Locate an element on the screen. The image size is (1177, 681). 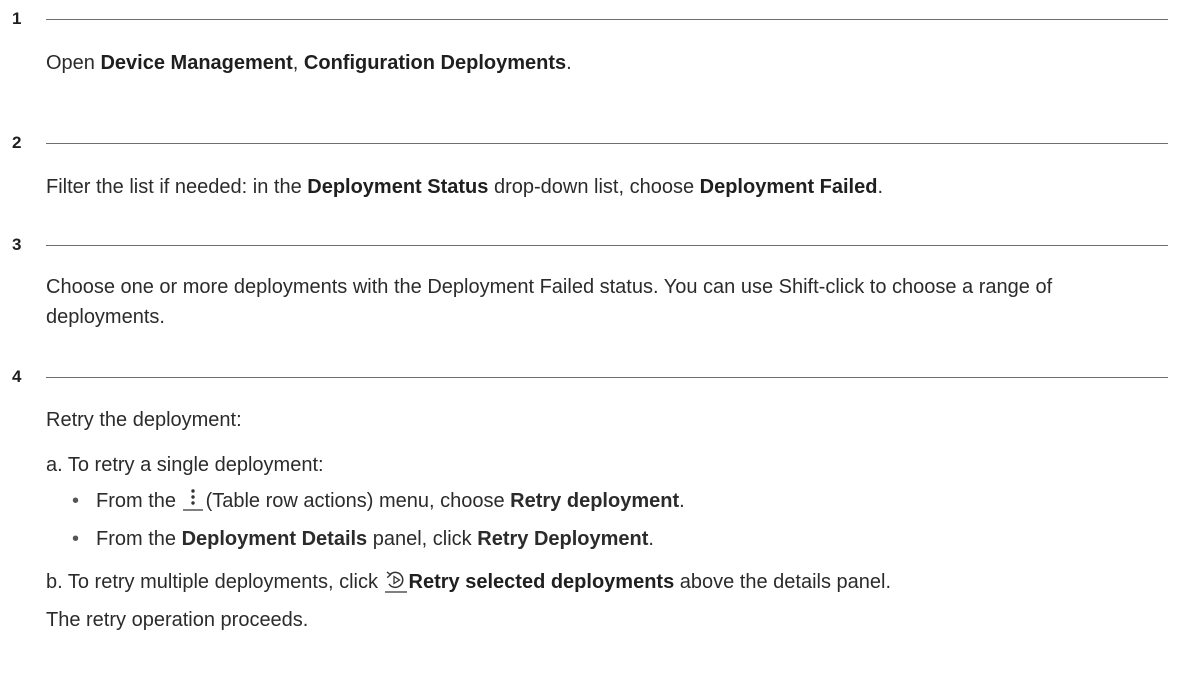
step-header: 3 is located at coordinates (588, 245).